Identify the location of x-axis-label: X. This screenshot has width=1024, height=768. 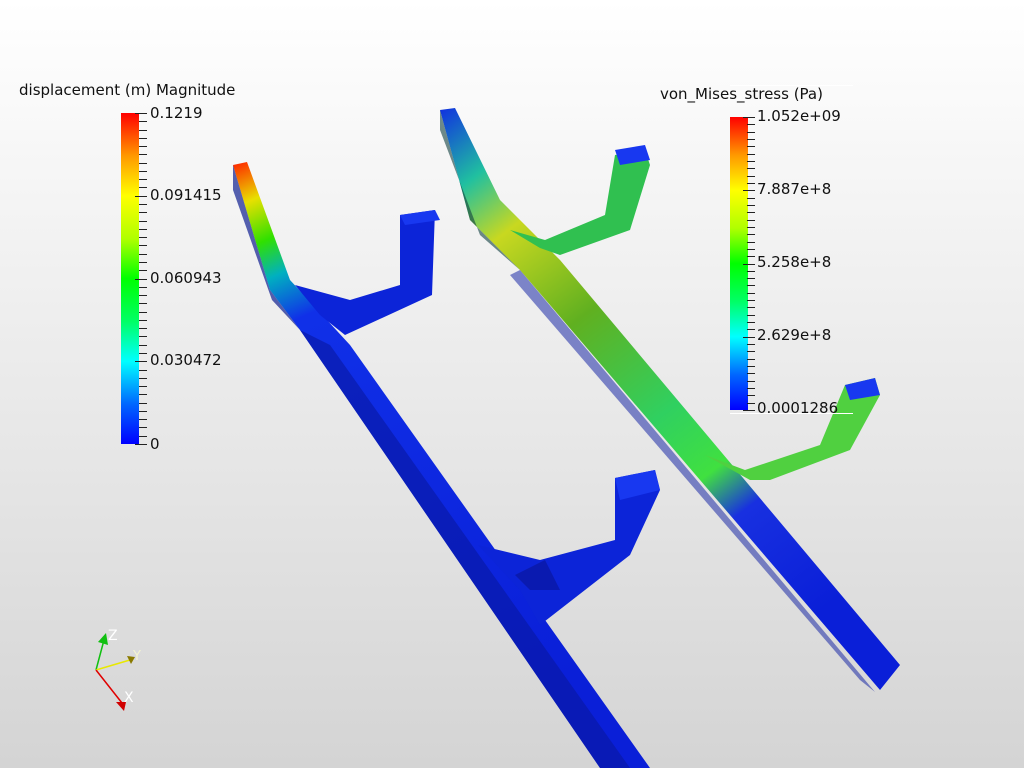
(129, 698).